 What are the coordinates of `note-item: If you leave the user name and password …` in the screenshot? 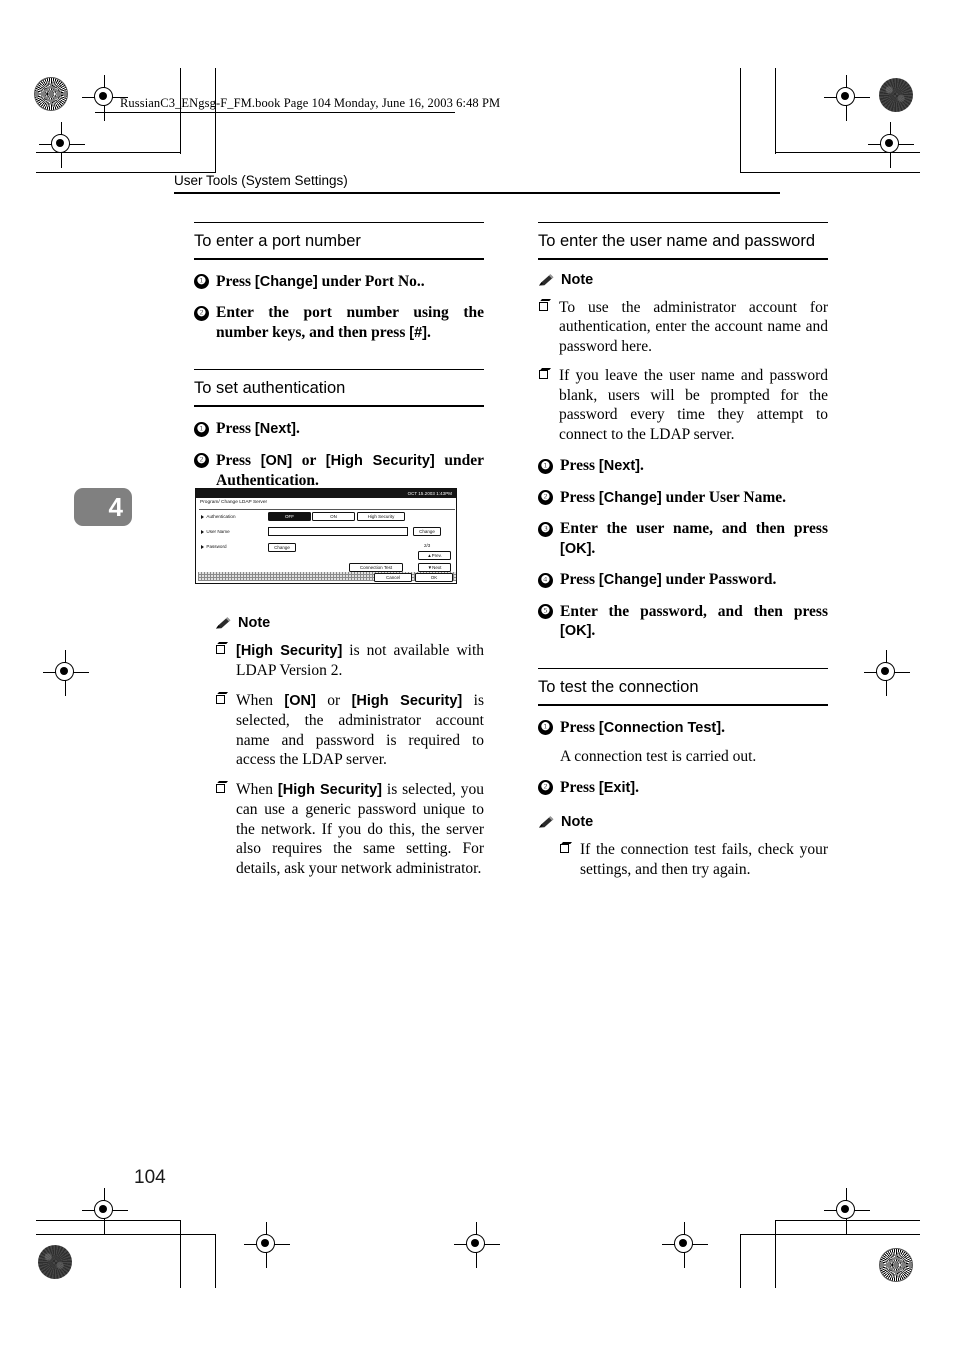 It's located at (683, 405).